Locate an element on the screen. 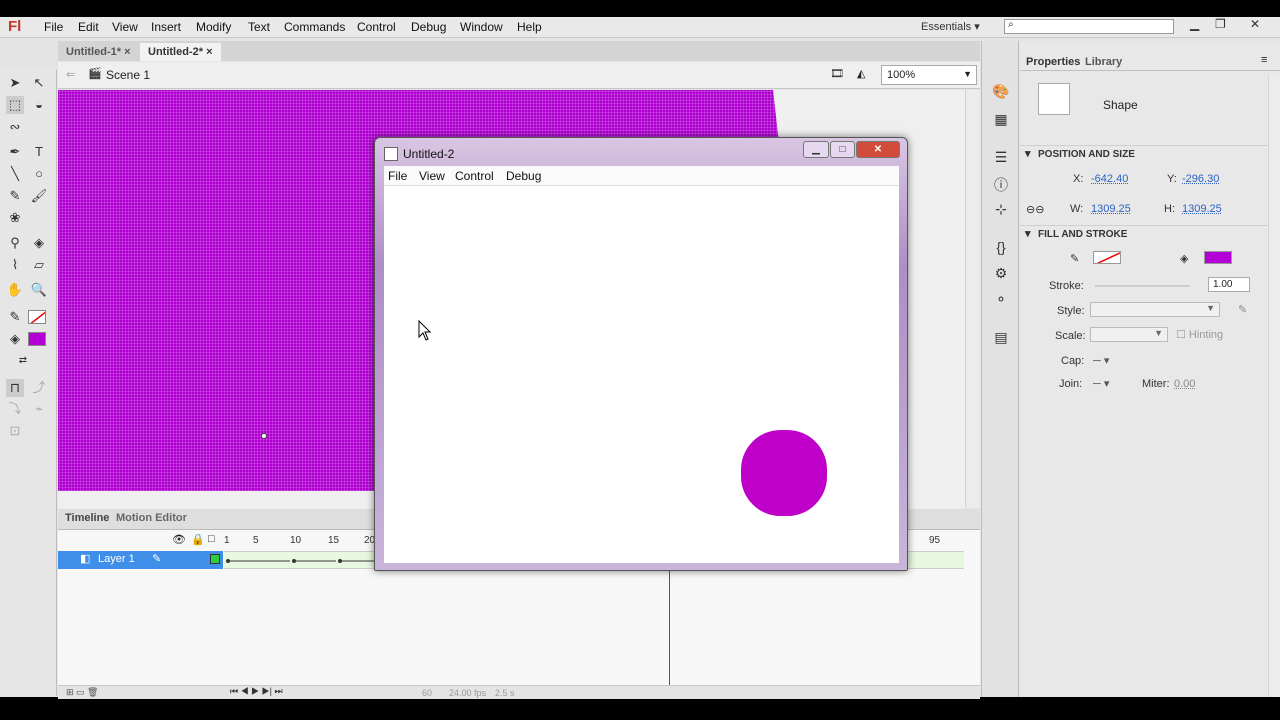  eye-icon: 👁 is located at coordinates (179, 539).